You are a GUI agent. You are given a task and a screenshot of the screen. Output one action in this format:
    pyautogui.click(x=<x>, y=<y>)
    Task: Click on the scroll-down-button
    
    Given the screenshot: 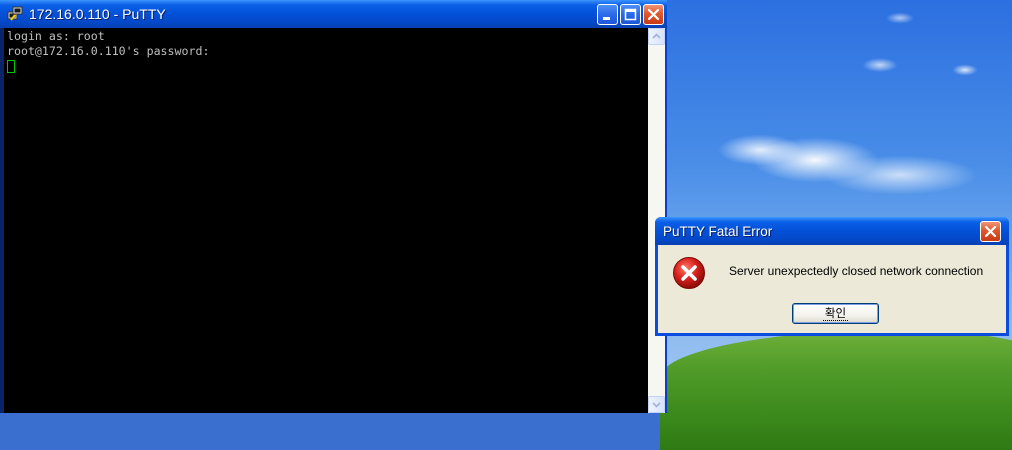 What is the action you would take?
    pyautogui.click(x=656, y=404)
    